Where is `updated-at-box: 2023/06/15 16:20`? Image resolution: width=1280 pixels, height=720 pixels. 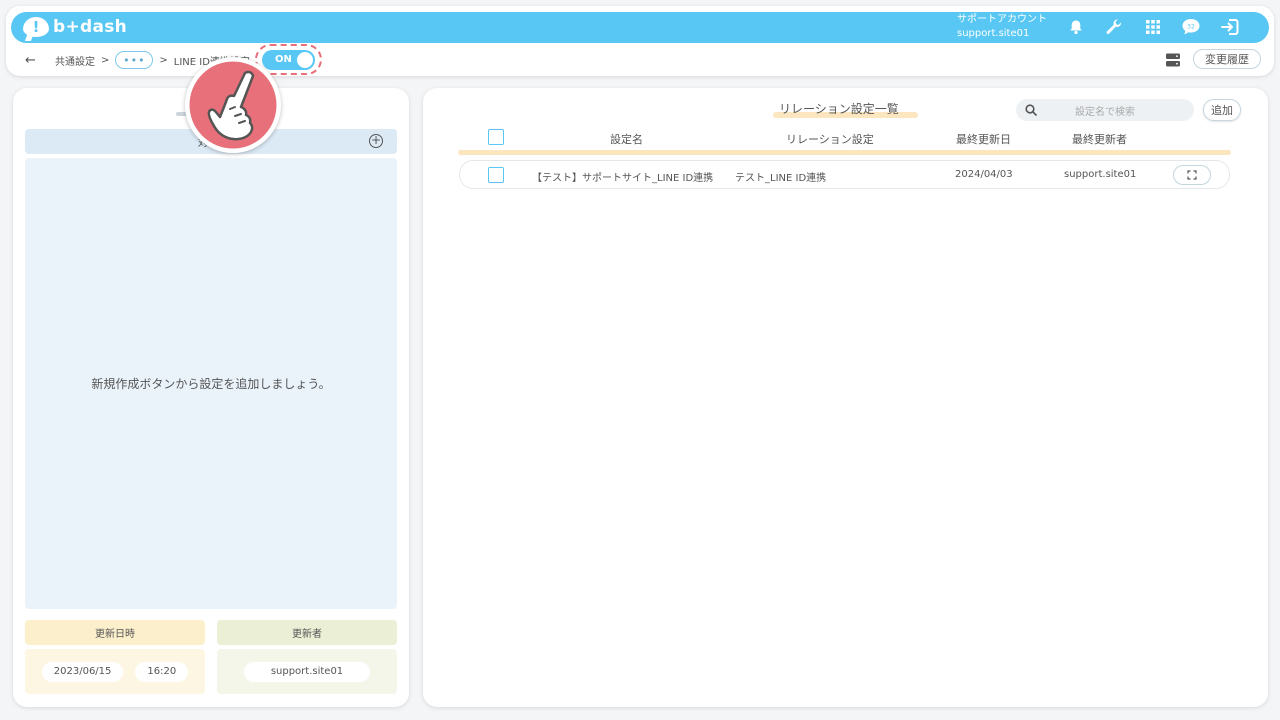
updated-at-box: 2023/06/15 16:20 is located at coordinates (115, 671).